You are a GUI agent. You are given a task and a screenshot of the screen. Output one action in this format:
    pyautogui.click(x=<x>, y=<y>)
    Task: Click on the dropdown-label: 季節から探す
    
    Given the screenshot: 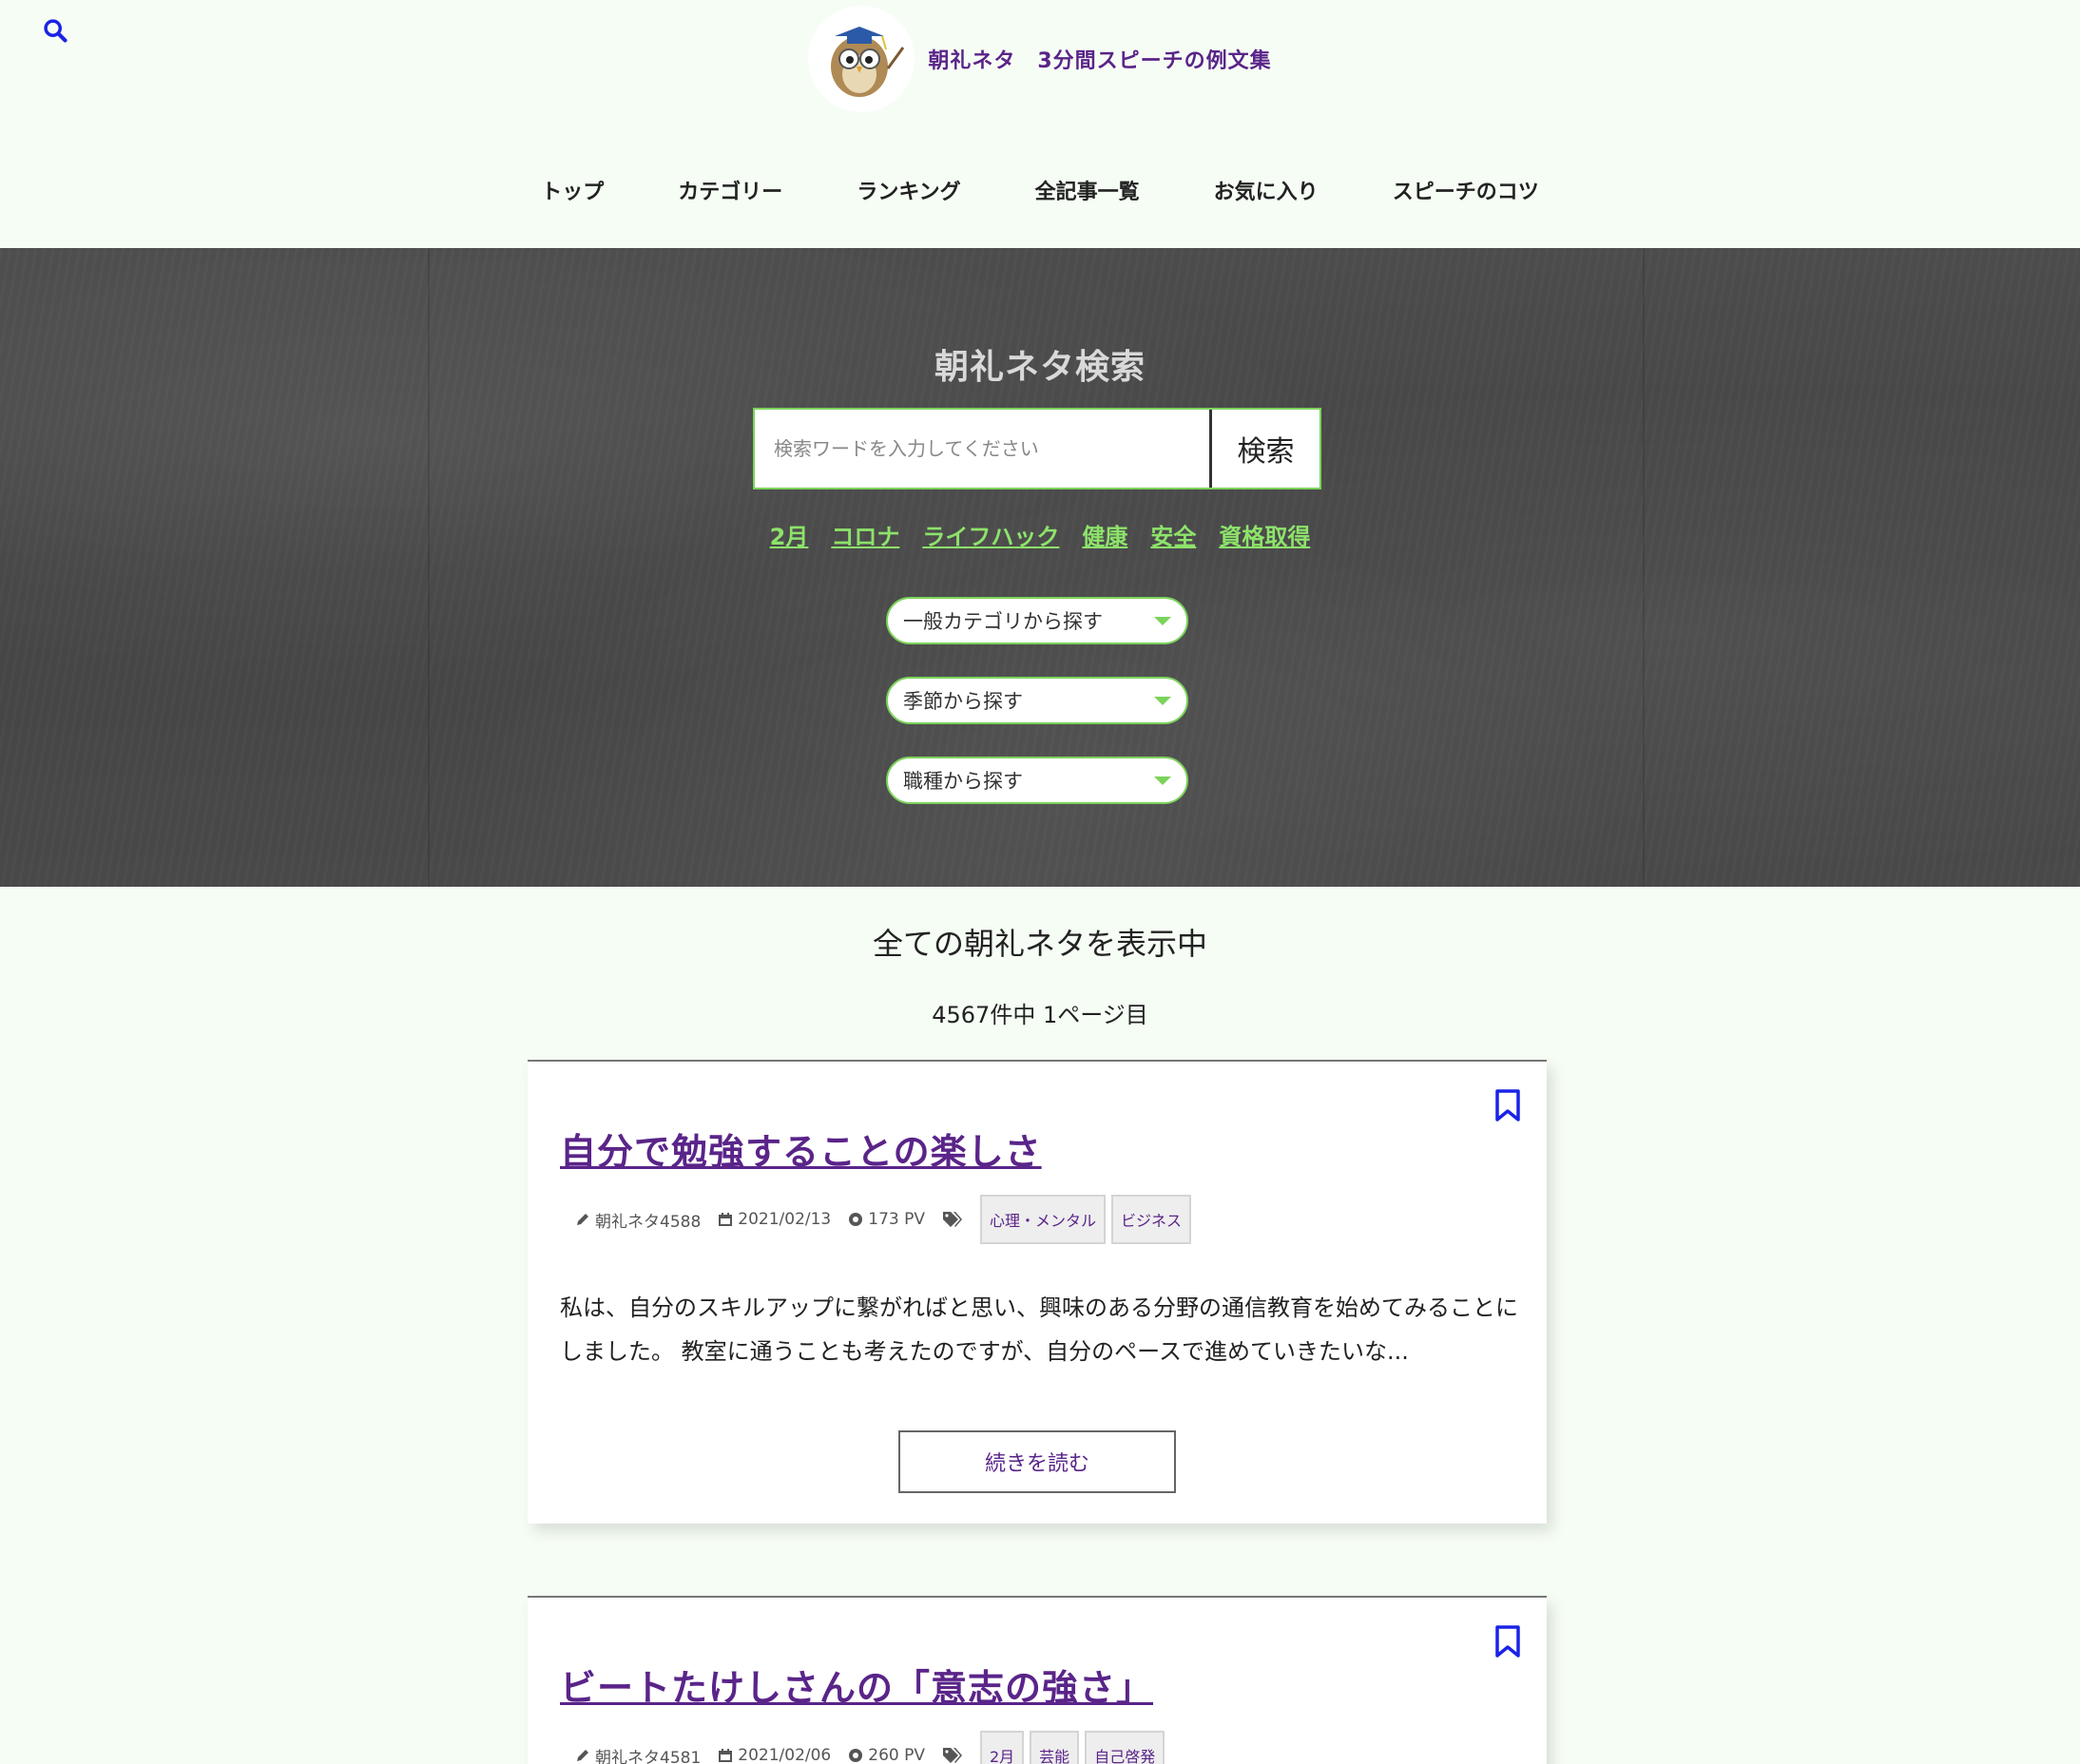 What is the action you would take?
    pyautogui.click(x=963, y=701)
    